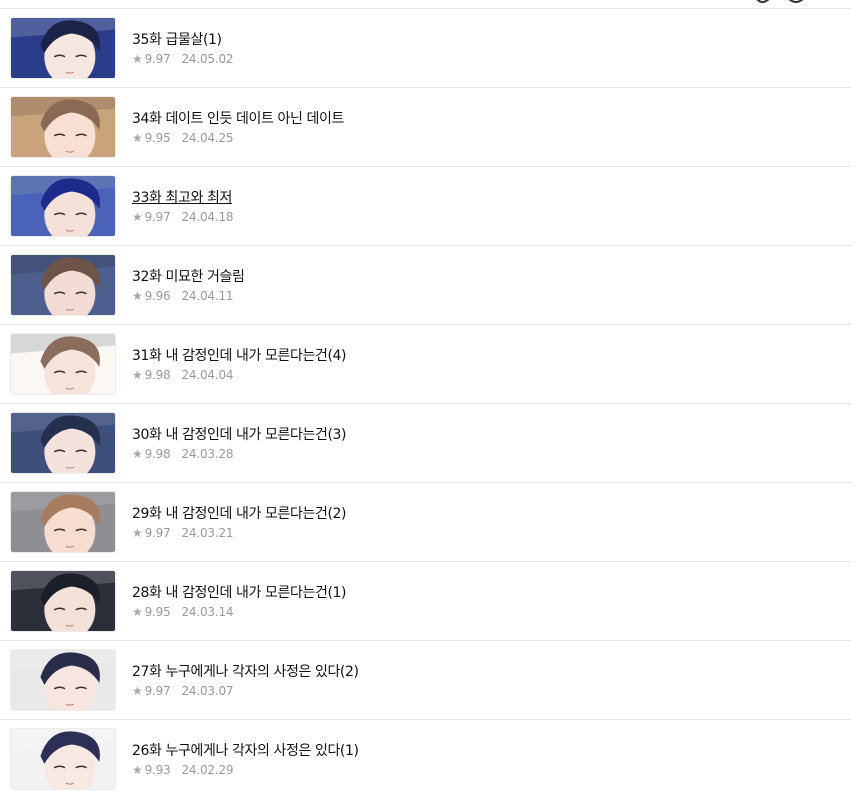 The image size is (860, 798). Describe the element at coordinates (157, 296) in the screenshot. I see `episode-rating: 9.96` at that location.